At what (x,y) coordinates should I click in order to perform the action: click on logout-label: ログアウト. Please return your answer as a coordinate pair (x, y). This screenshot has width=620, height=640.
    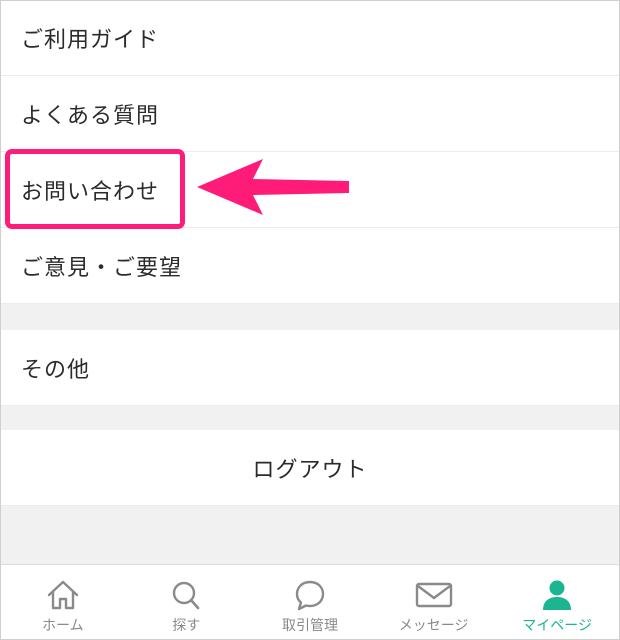
    Looking at the image, I should click on (310, 470).